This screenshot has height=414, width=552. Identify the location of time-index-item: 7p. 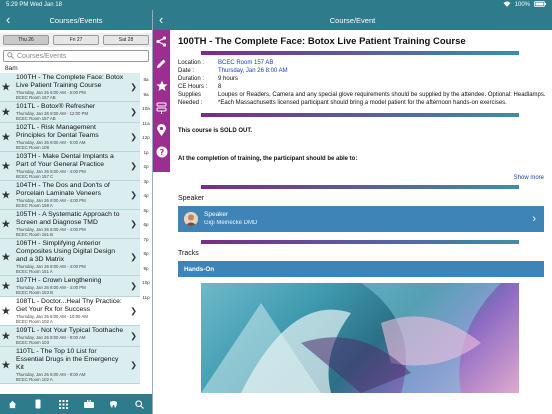
(145, 240).